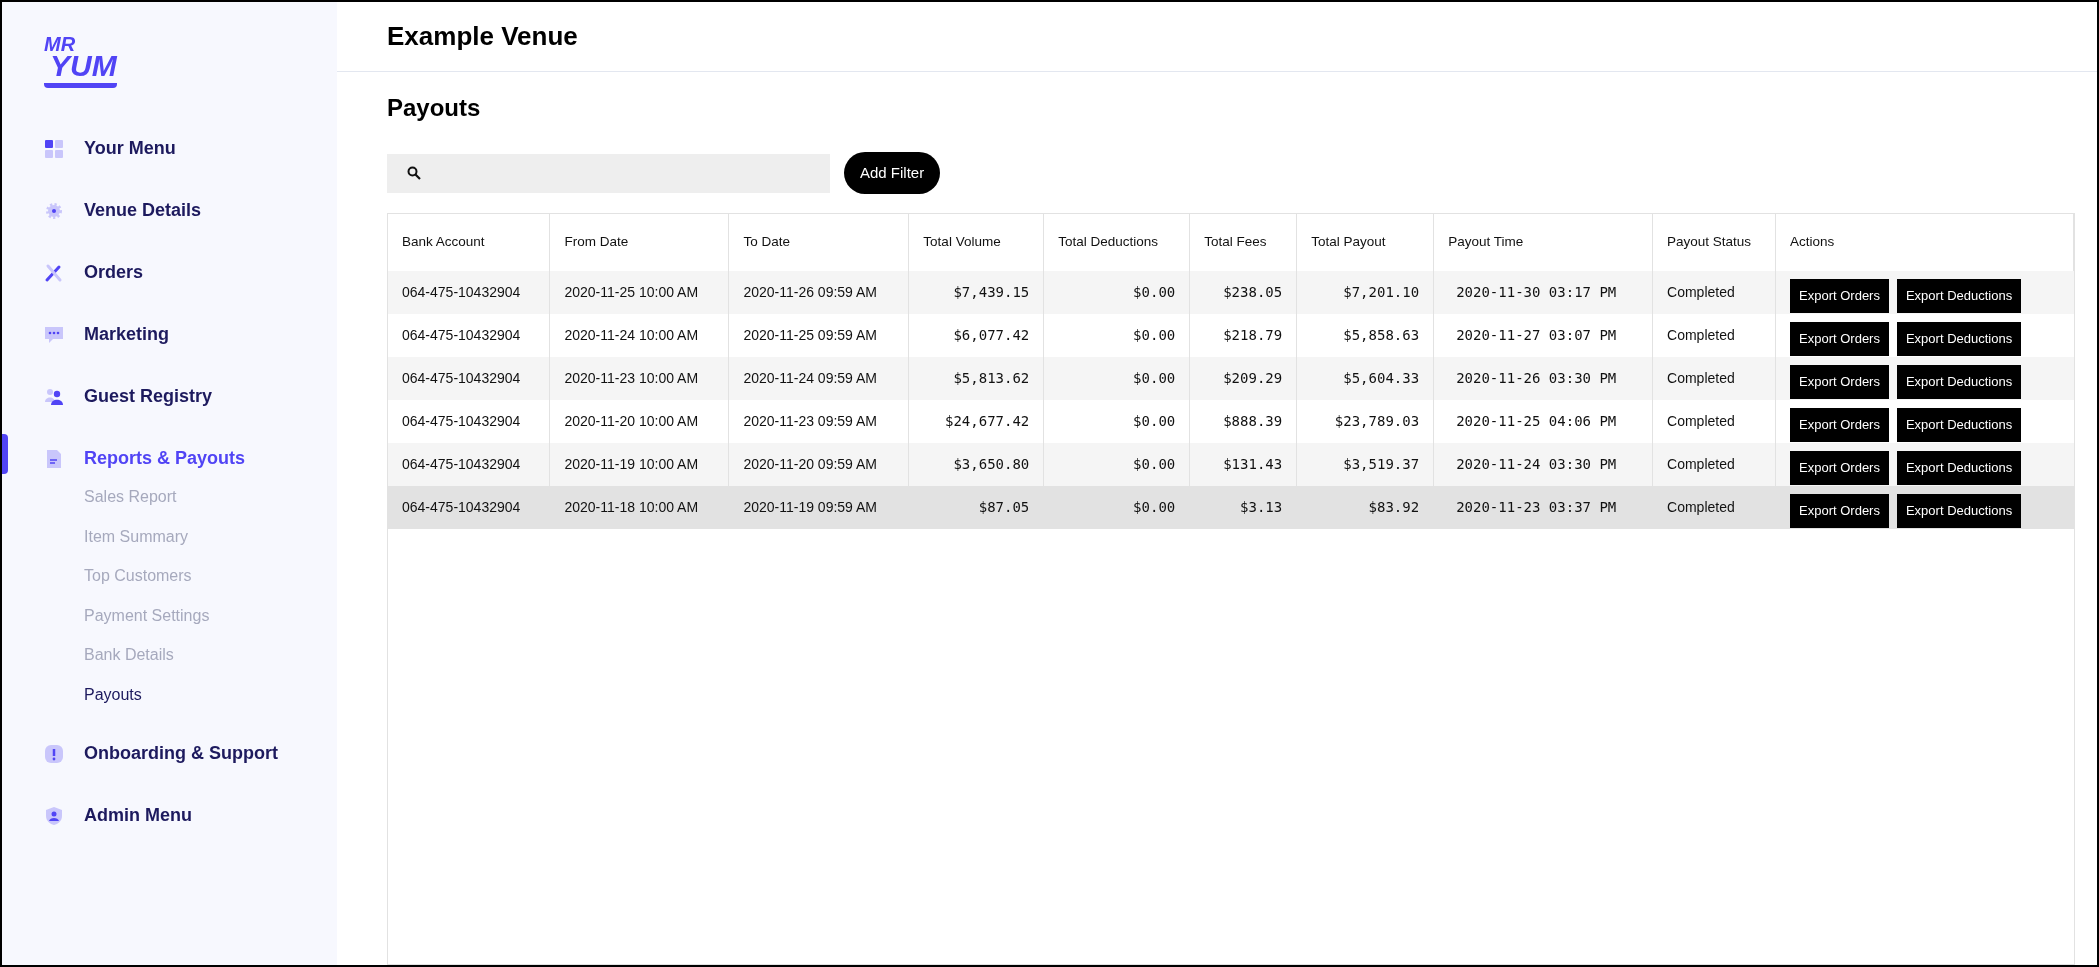 This screenshot has height=967, width=2099. I want to click on logo: MR YUM, so click(80, 62).